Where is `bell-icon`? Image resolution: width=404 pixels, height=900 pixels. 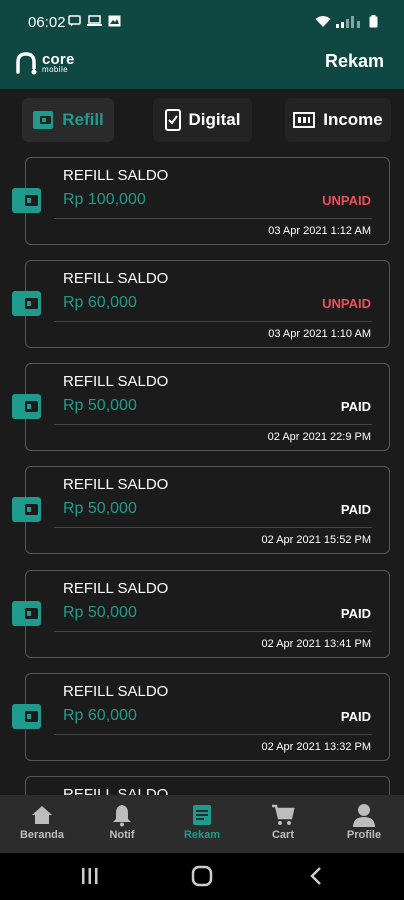 bell-icon is located at coordinates (122, 816).